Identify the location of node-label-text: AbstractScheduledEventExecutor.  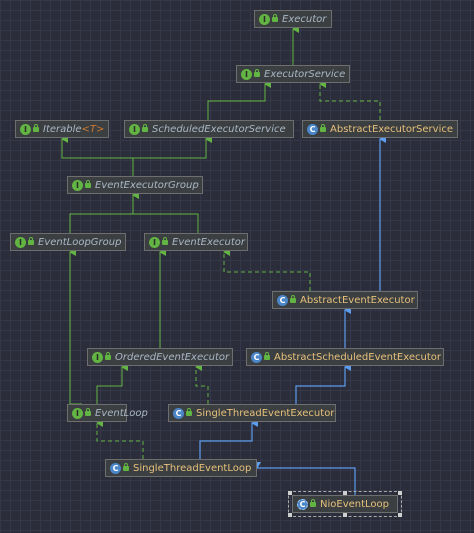
(357, 357).